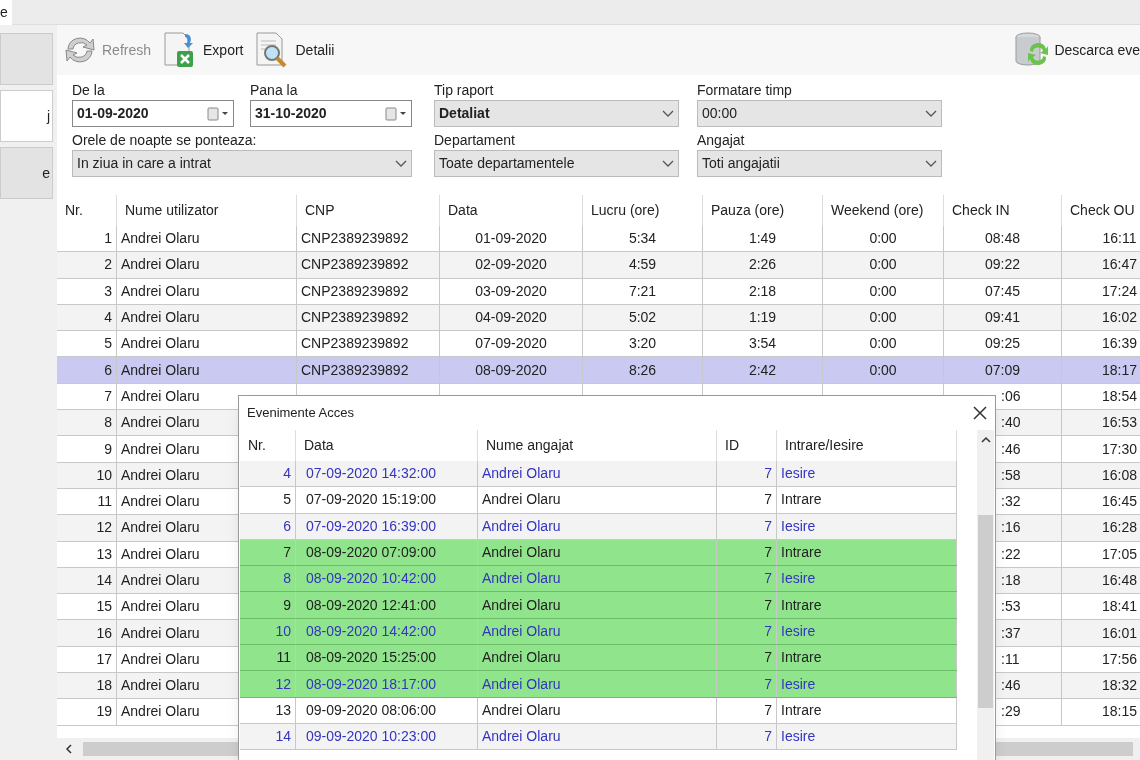  What do you see at coordinates (1077, 50) in the screenshot?
I see `download-events-button: Descarca eve` at bounding box center [1077, 50].